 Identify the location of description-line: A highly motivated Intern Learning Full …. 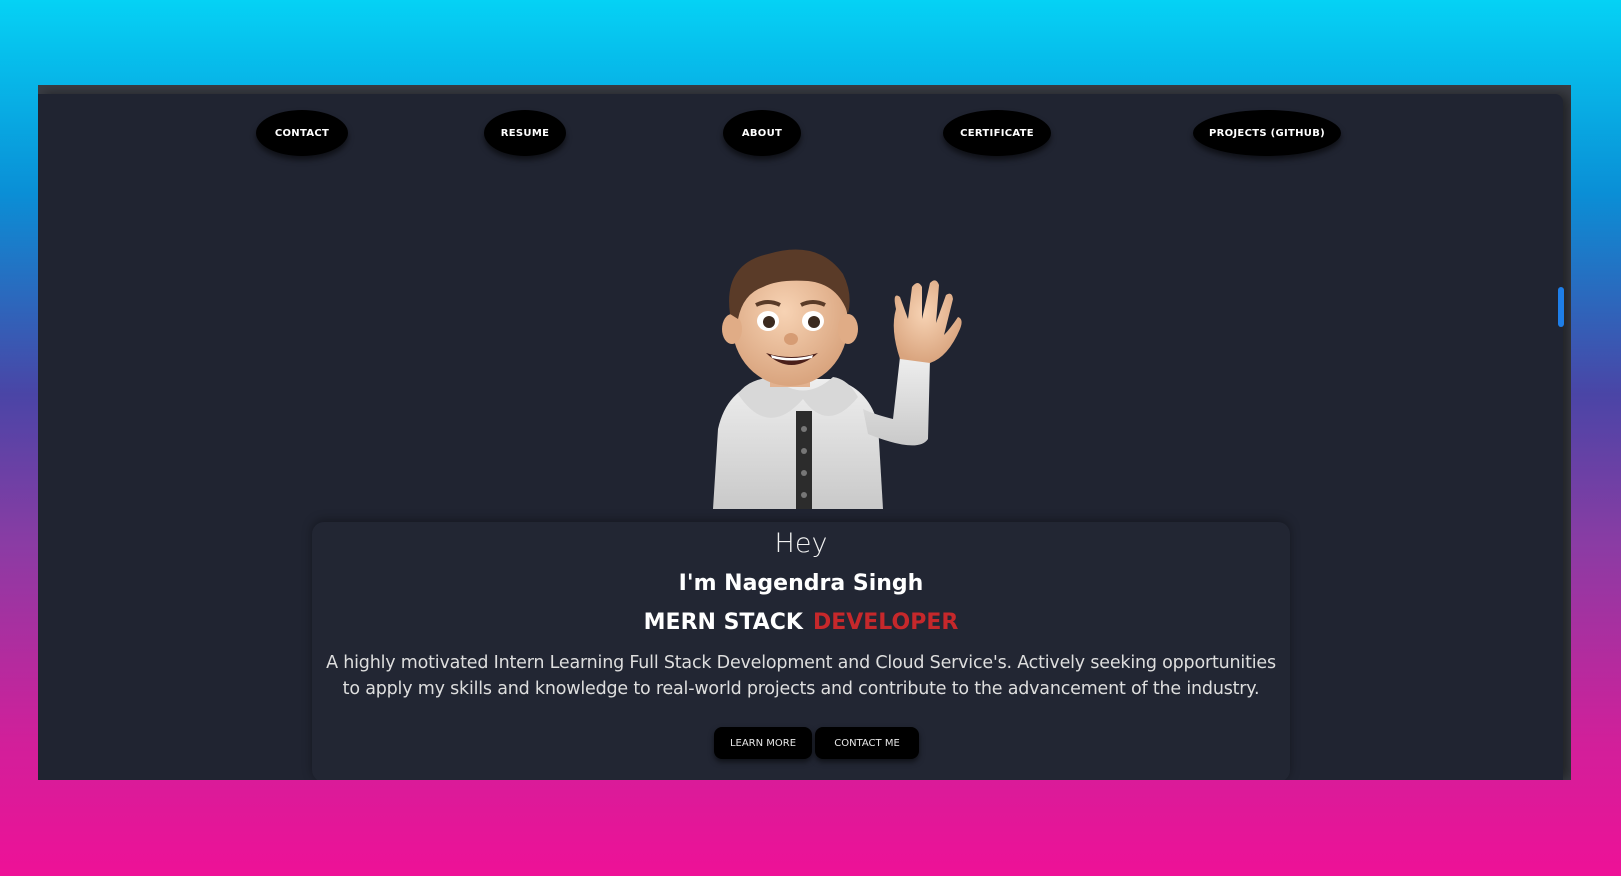
(801, 663).